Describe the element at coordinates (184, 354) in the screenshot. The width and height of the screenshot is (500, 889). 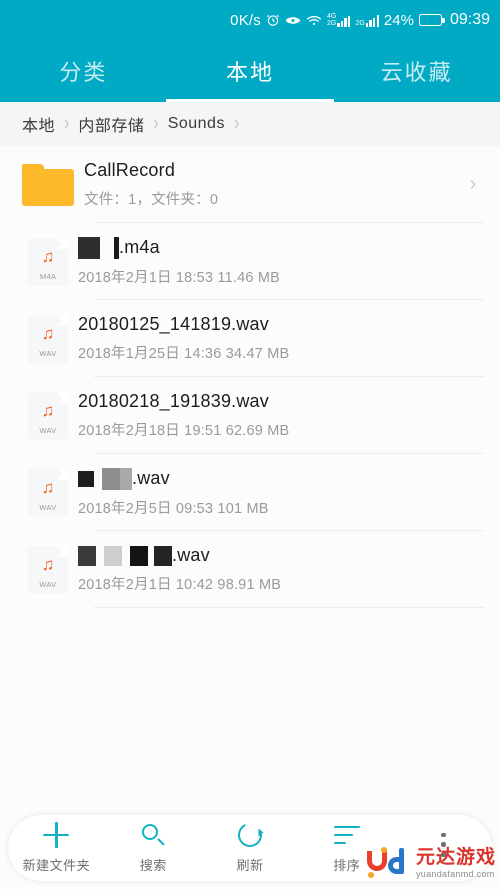
I see `item-meta: 2018年1月25日 14:36 34.47 MB` at that location.